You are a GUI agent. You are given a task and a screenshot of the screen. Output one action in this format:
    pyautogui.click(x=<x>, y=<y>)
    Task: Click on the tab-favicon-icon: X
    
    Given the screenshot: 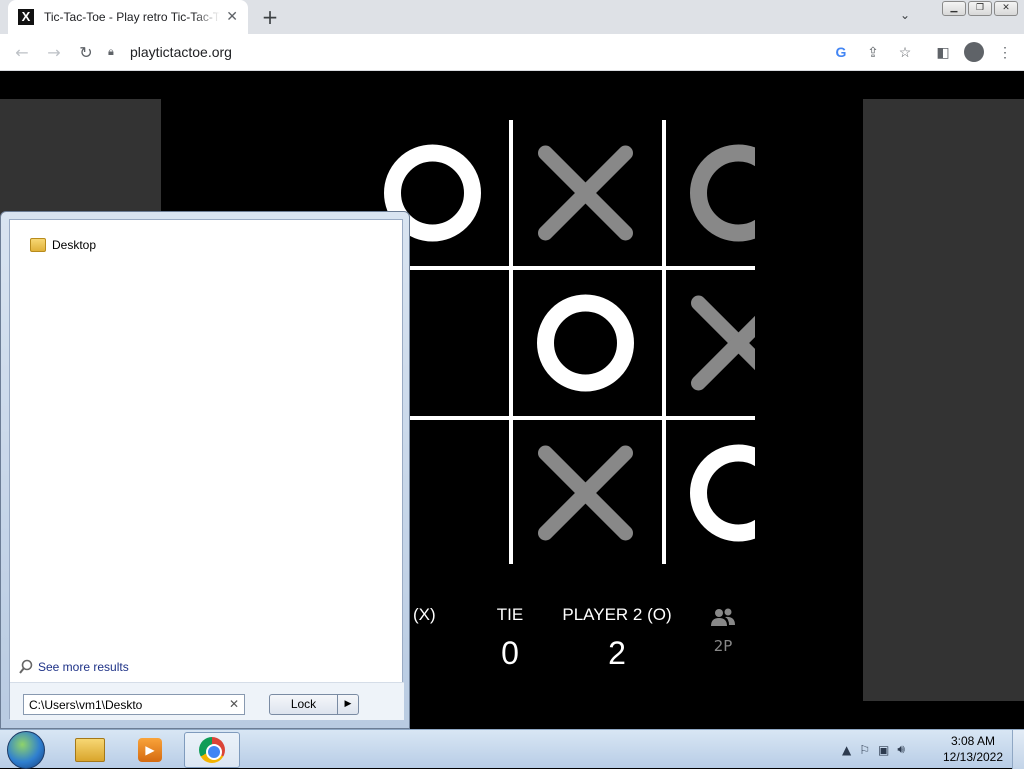 What is the action you would take?
    pyautogui.click(x=26, y=17)
    